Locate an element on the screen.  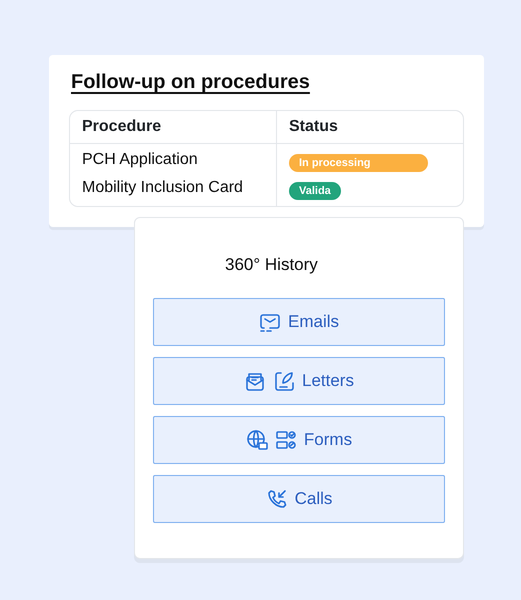
column-header: Procedure is located at coordinates (173, 127).